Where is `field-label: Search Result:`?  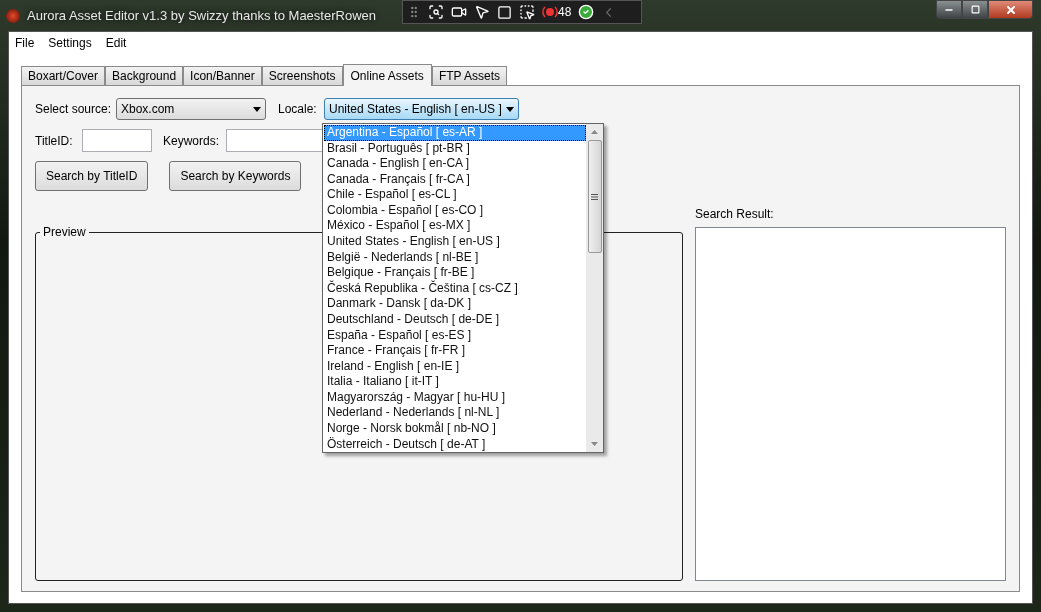 field-label: Search Result: is located at coordinates (735, 214).